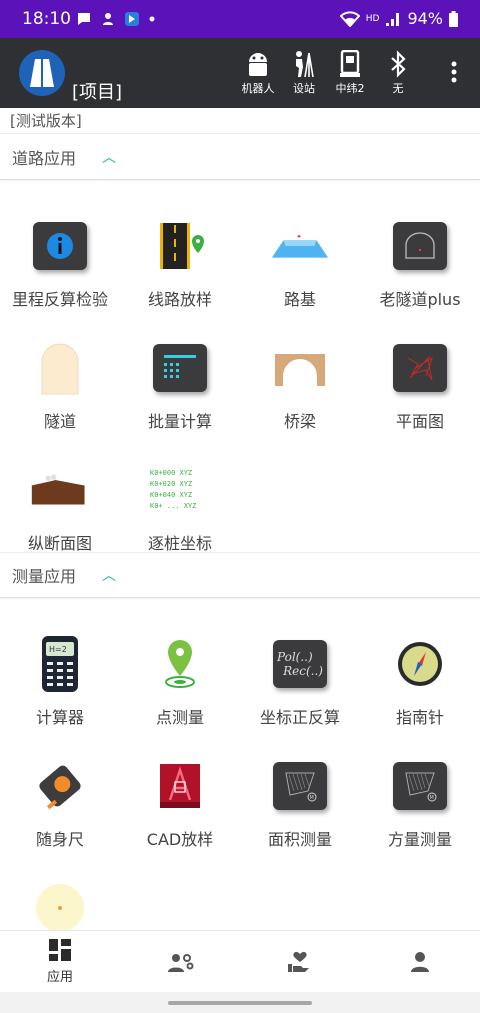 This screenshot has height=1013, width=480. What do you see at coordinates (300, 819) in the screenshot?
I see `app-area-measure: M 面积测量` at bounding box center [300, 819].